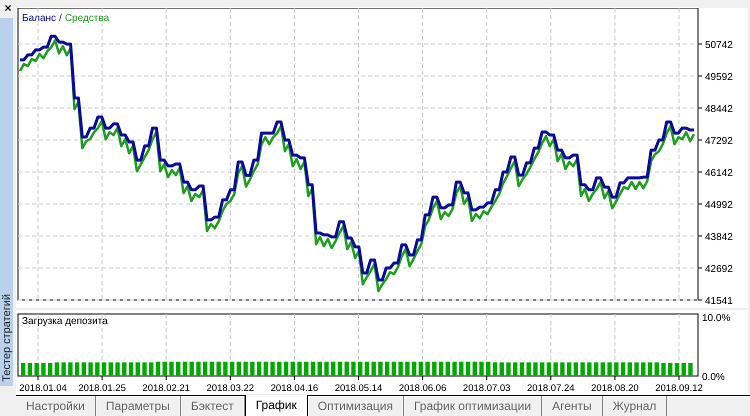 The image size is (750, 416). What do you see at coordinates (65, 321) in the screenshot?
I see `chart-title: Загрузка депозита` at bounding box center [65, 321].